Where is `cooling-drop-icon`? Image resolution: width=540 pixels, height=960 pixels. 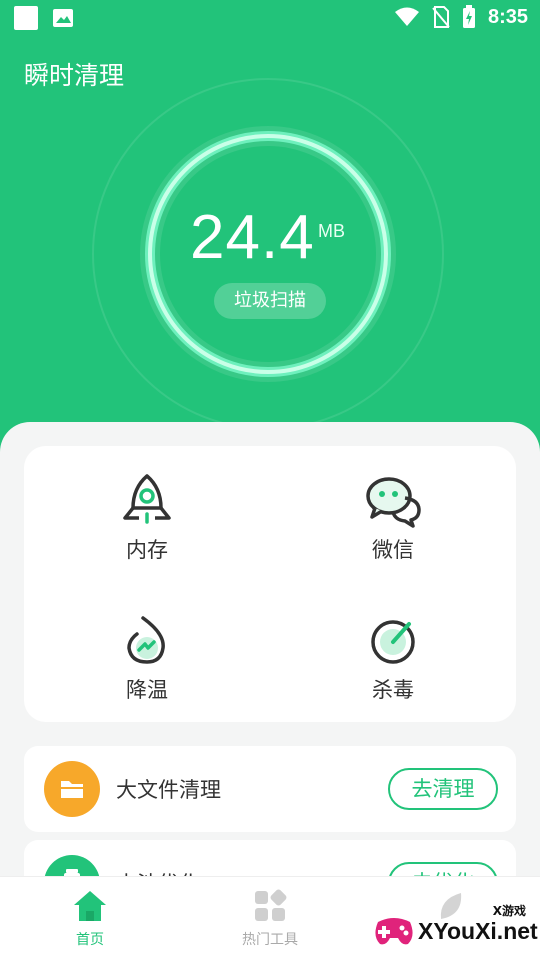 cooling-drop-icon is located at coordinates (146, 640).